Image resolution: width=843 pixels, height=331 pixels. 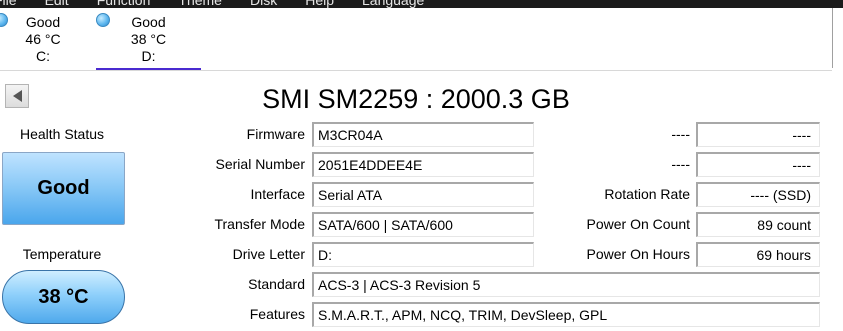 I want to click on active-tab-indicator, so click(x=148, y=69).